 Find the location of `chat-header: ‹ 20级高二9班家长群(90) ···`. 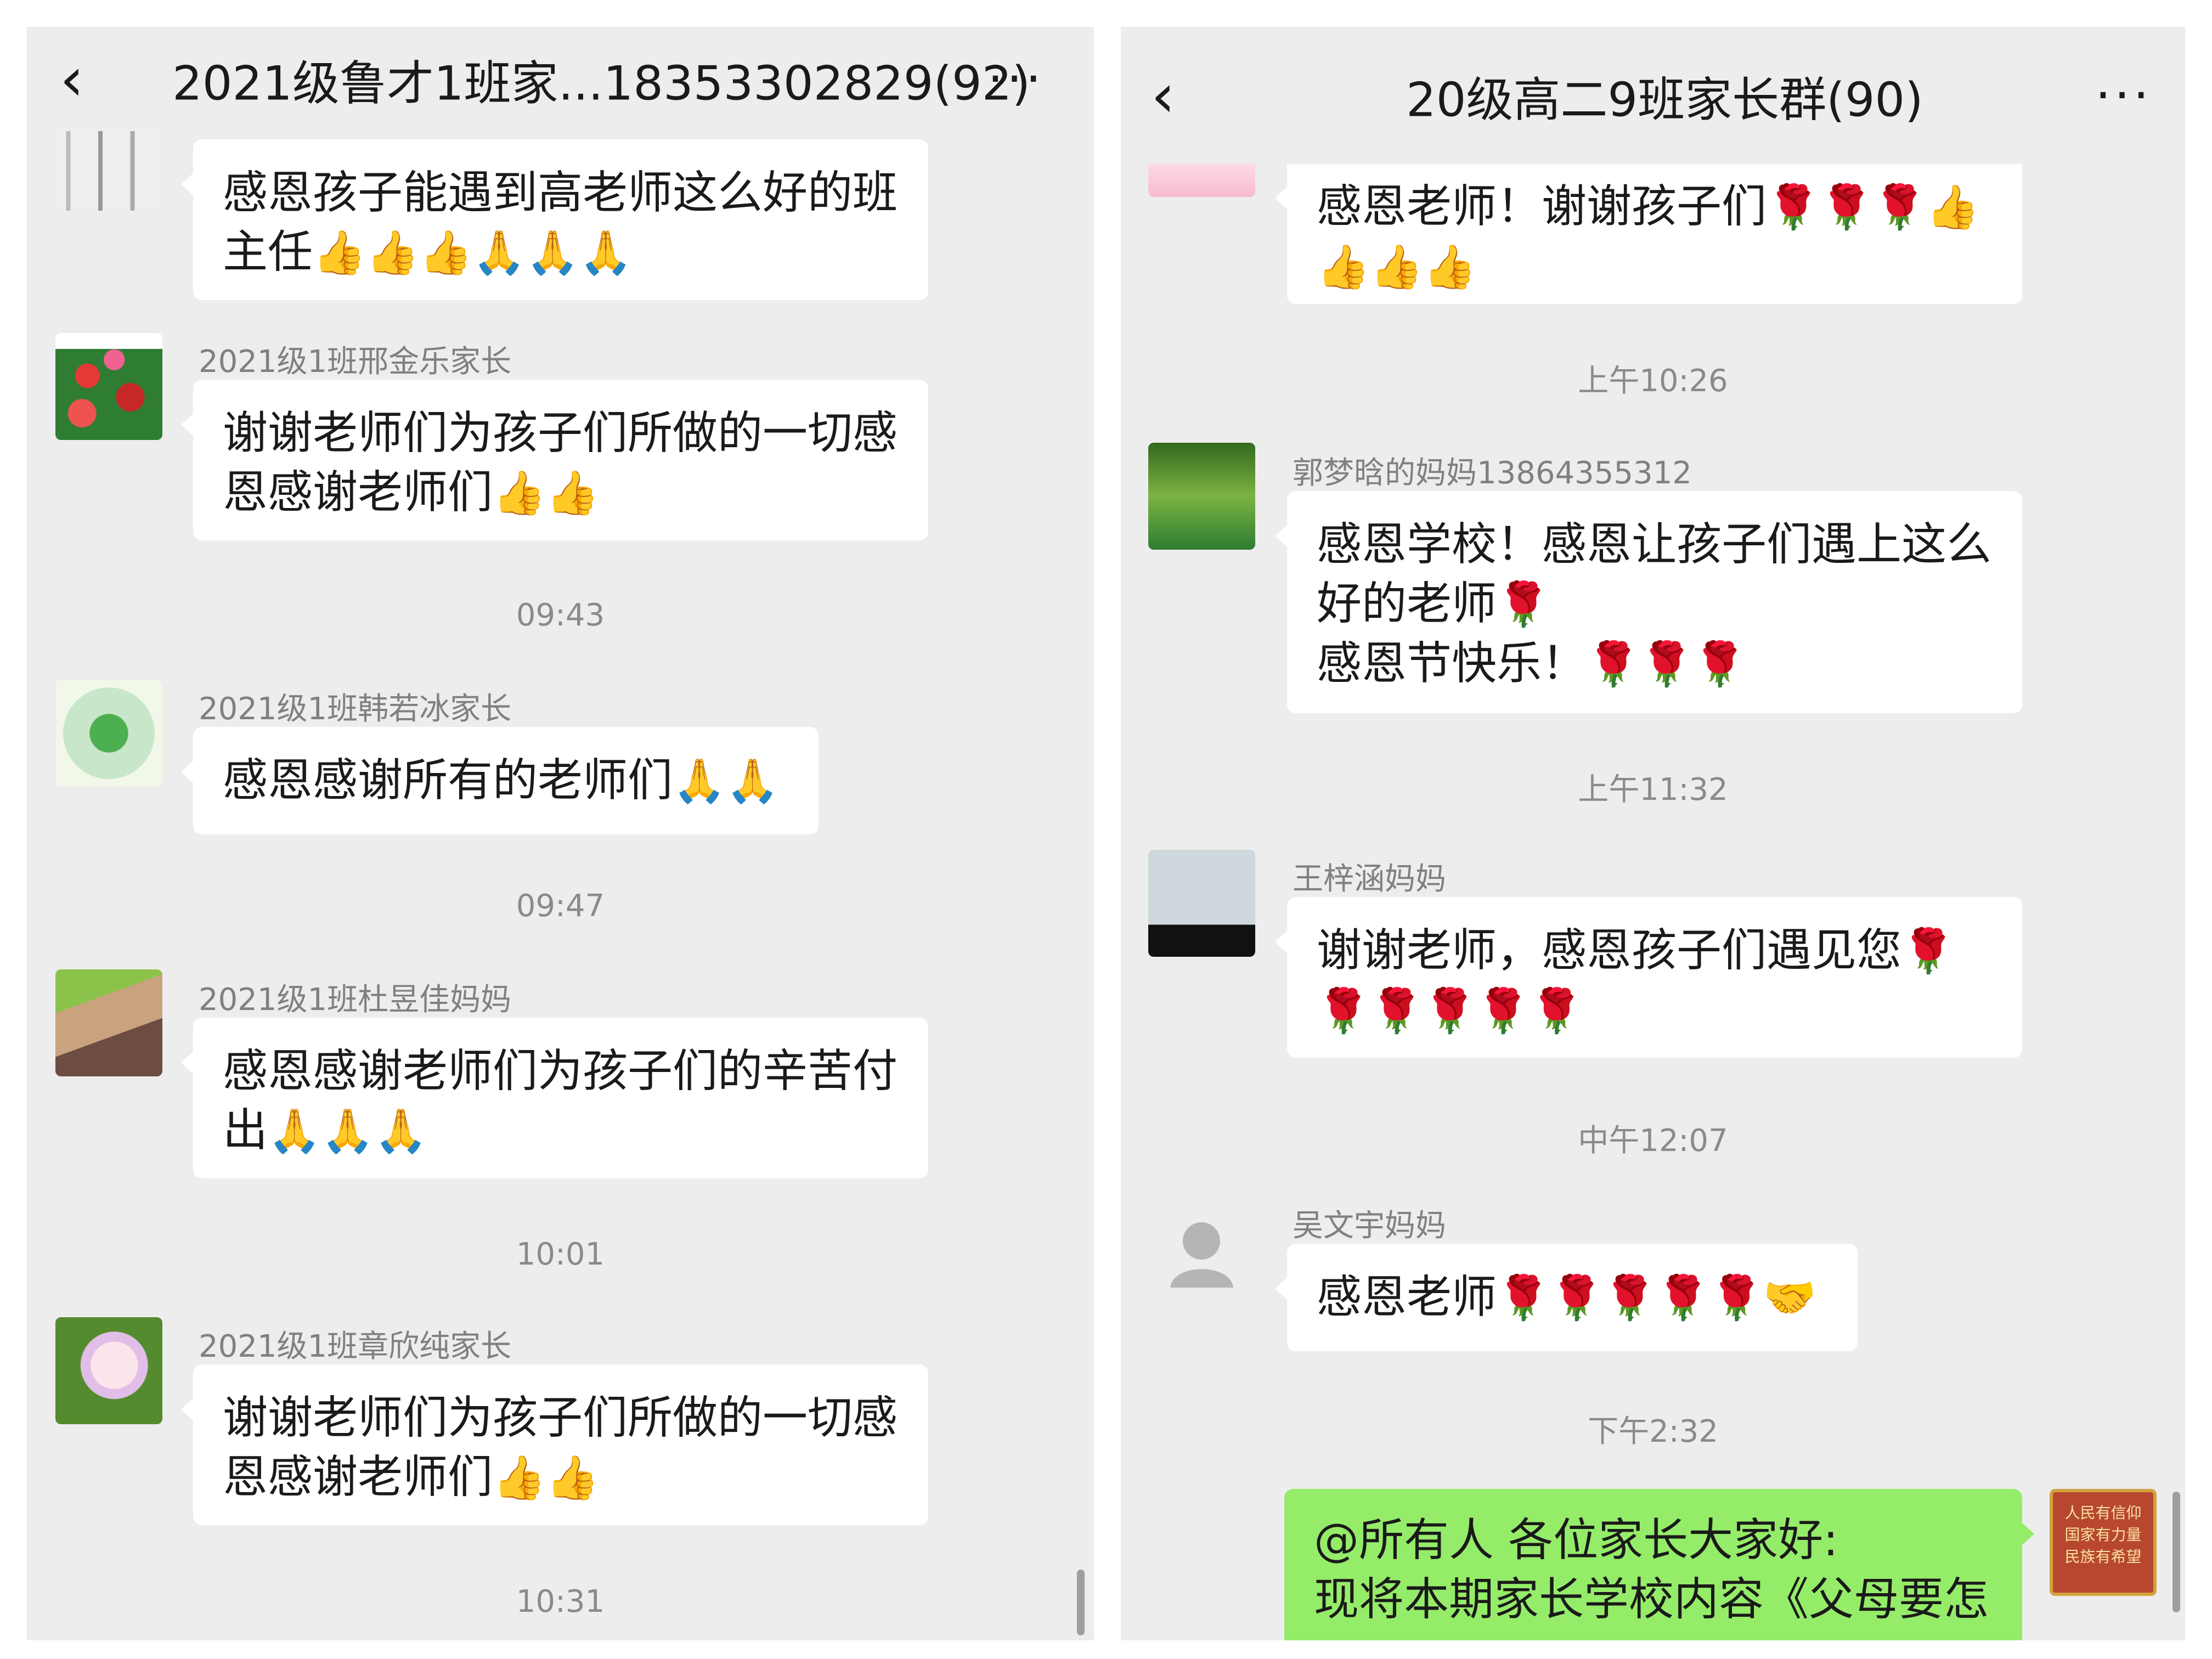

chat-header: ‹ 20级高二9班家长群(90) ··· is located at coordinates (1653, 96).